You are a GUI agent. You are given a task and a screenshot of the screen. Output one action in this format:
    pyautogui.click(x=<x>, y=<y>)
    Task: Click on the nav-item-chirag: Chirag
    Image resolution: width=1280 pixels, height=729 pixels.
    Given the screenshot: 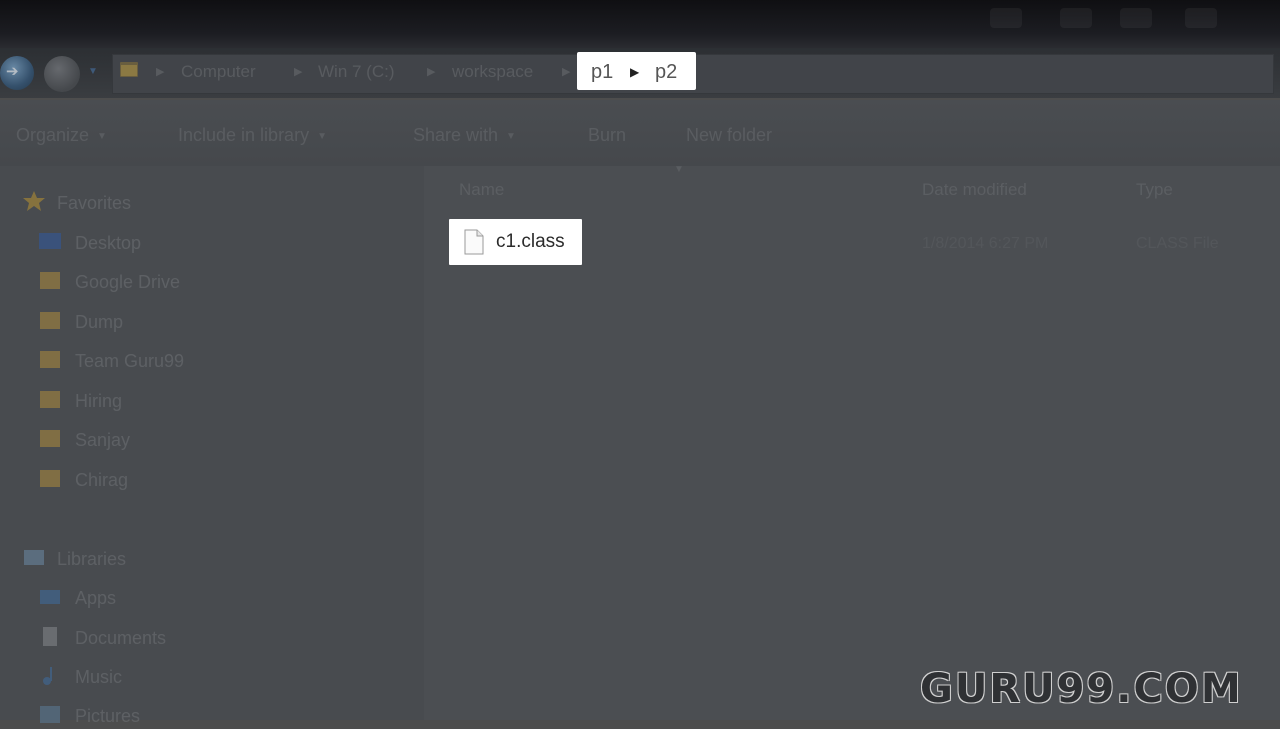 What is the action you would take?
    pyautogui.click(x=101, y=480)
    